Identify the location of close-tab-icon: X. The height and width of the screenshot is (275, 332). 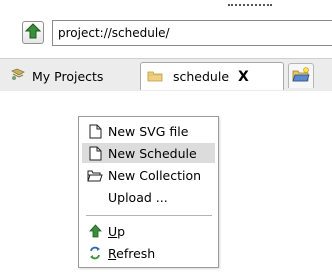
(243, 77).